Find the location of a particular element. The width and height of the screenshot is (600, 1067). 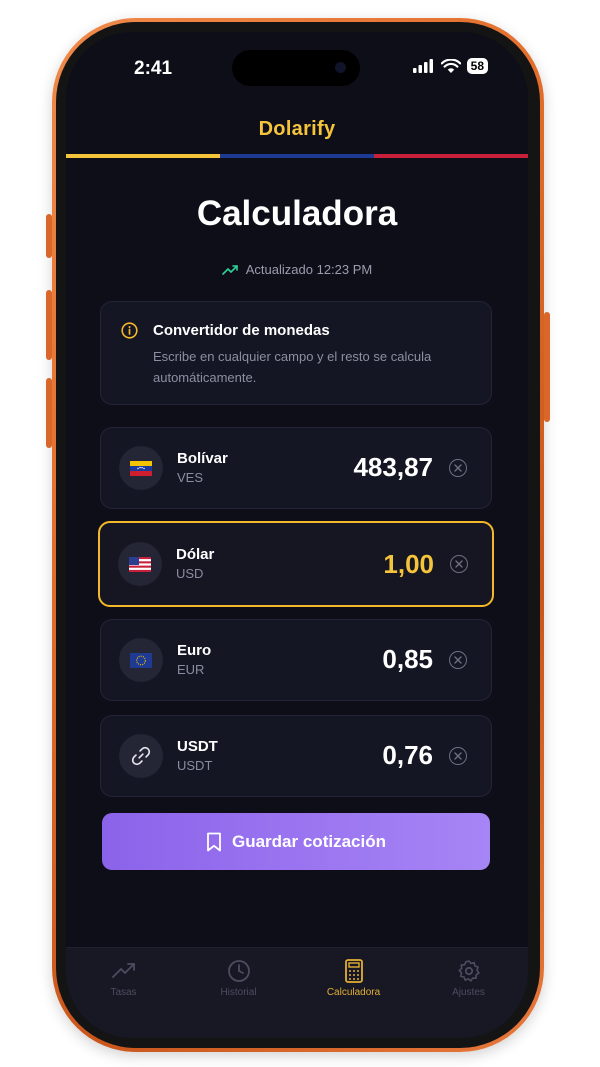

page-title: Calculadora is located at coordinates (297, 213).